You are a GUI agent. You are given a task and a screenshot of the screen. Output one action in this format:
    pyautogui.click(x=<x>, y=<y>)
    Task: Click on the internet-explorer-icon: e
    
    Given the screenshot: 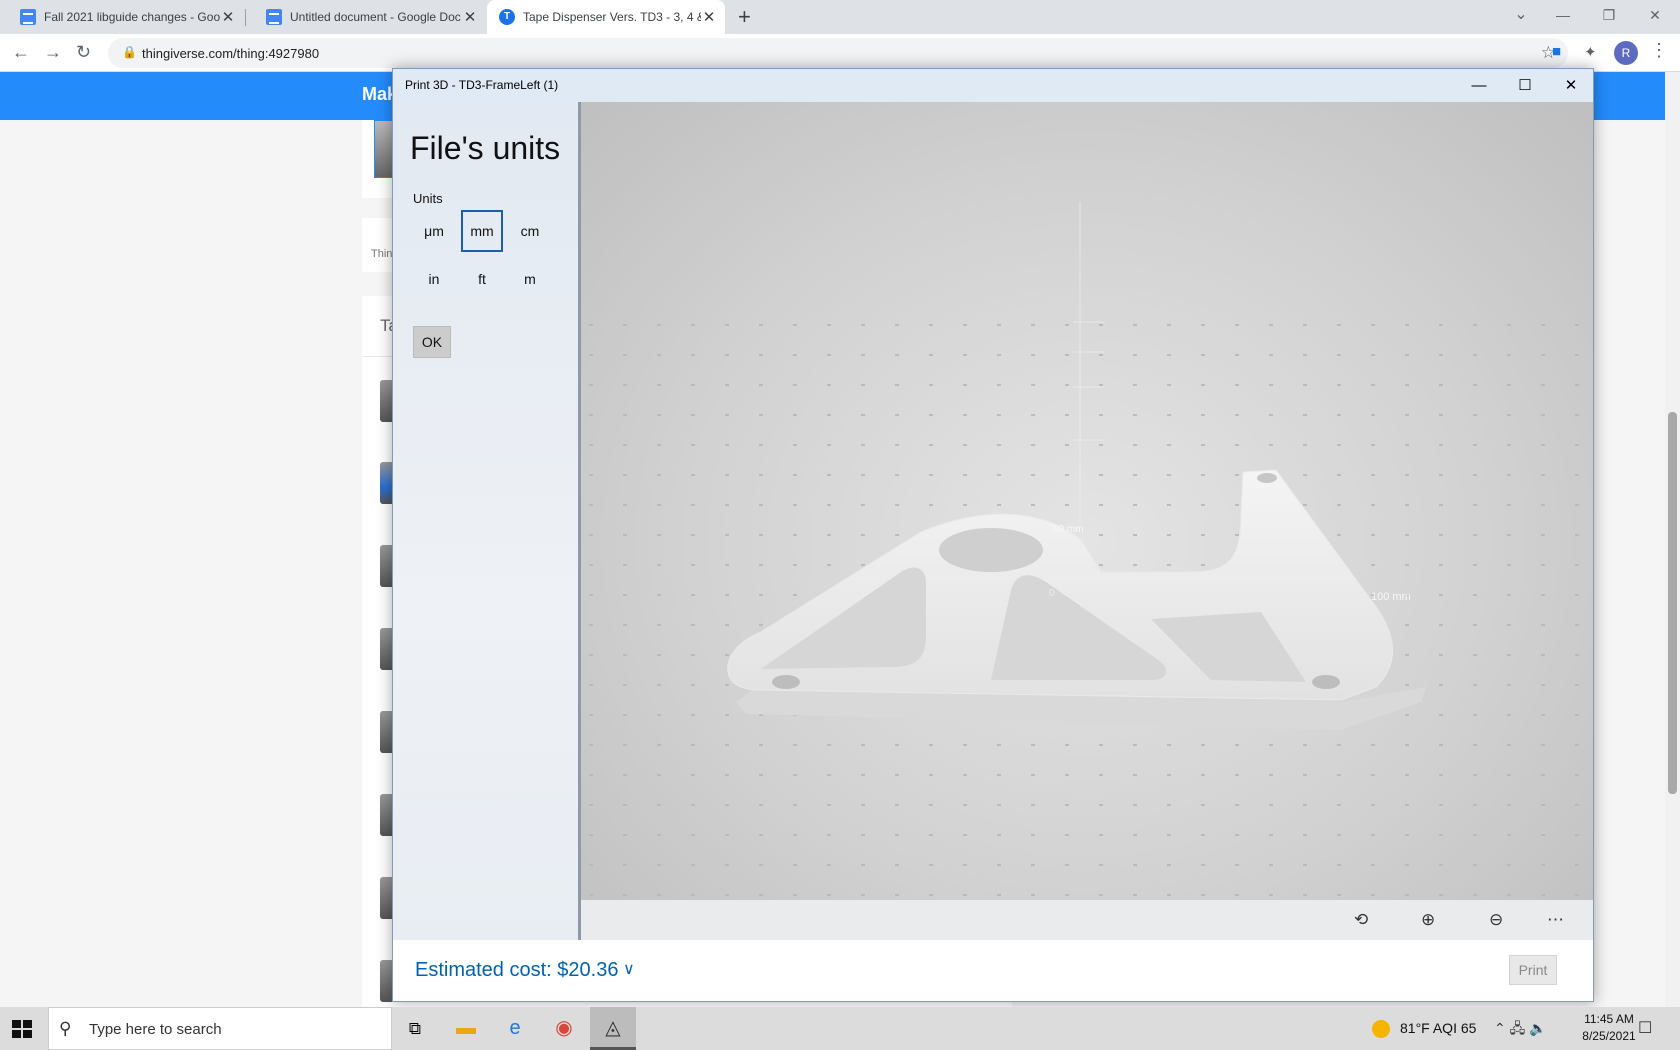 What is the action you would take?
    pyautogui.click(x=515, y=1028)
    